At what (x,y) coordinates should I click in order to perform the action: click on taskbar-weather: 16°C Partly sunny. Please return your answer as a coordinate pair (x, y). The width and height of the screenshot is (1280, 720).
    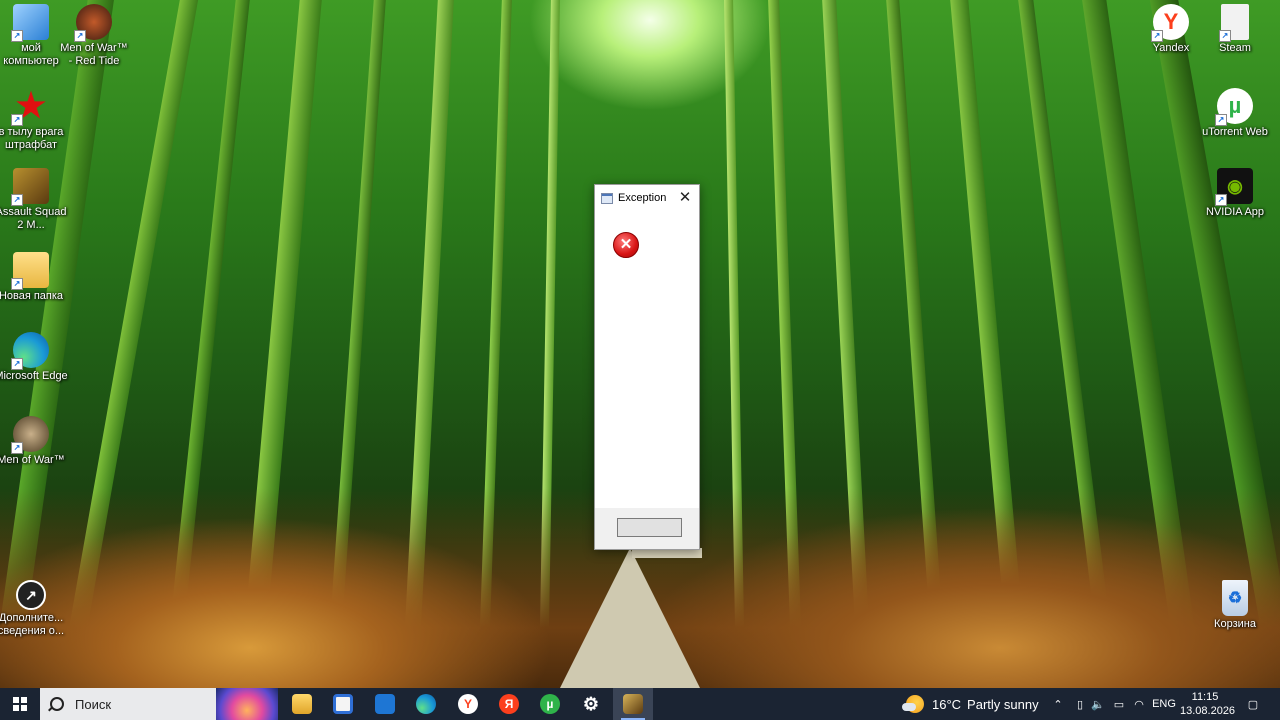
    Looking at the image, I should click on (970, 704).